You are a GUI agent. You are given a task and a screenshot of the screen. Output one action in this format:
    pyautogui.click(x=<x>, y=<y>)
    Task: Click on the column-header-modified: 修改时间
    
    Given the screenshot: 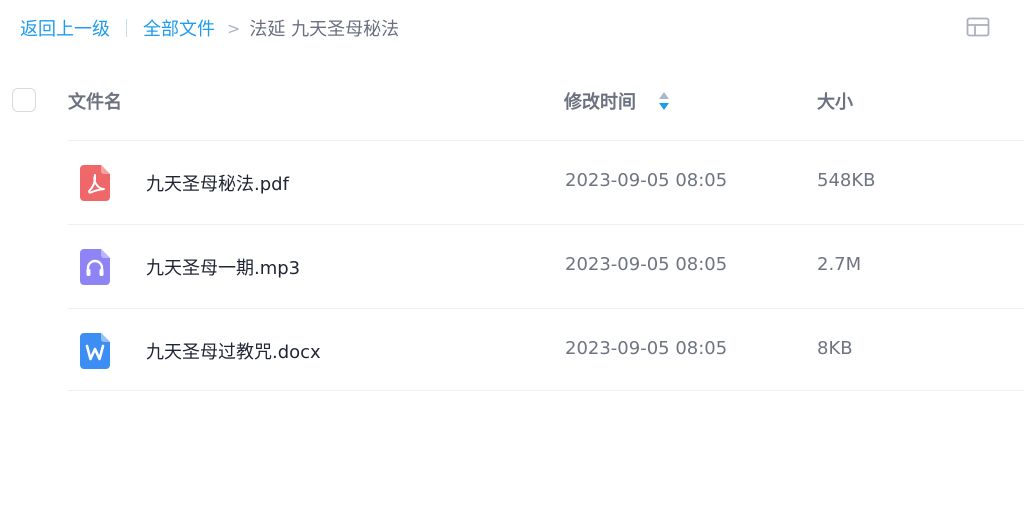 What is the action you would take?
    pyautogui.click(x=600, y=101)
    